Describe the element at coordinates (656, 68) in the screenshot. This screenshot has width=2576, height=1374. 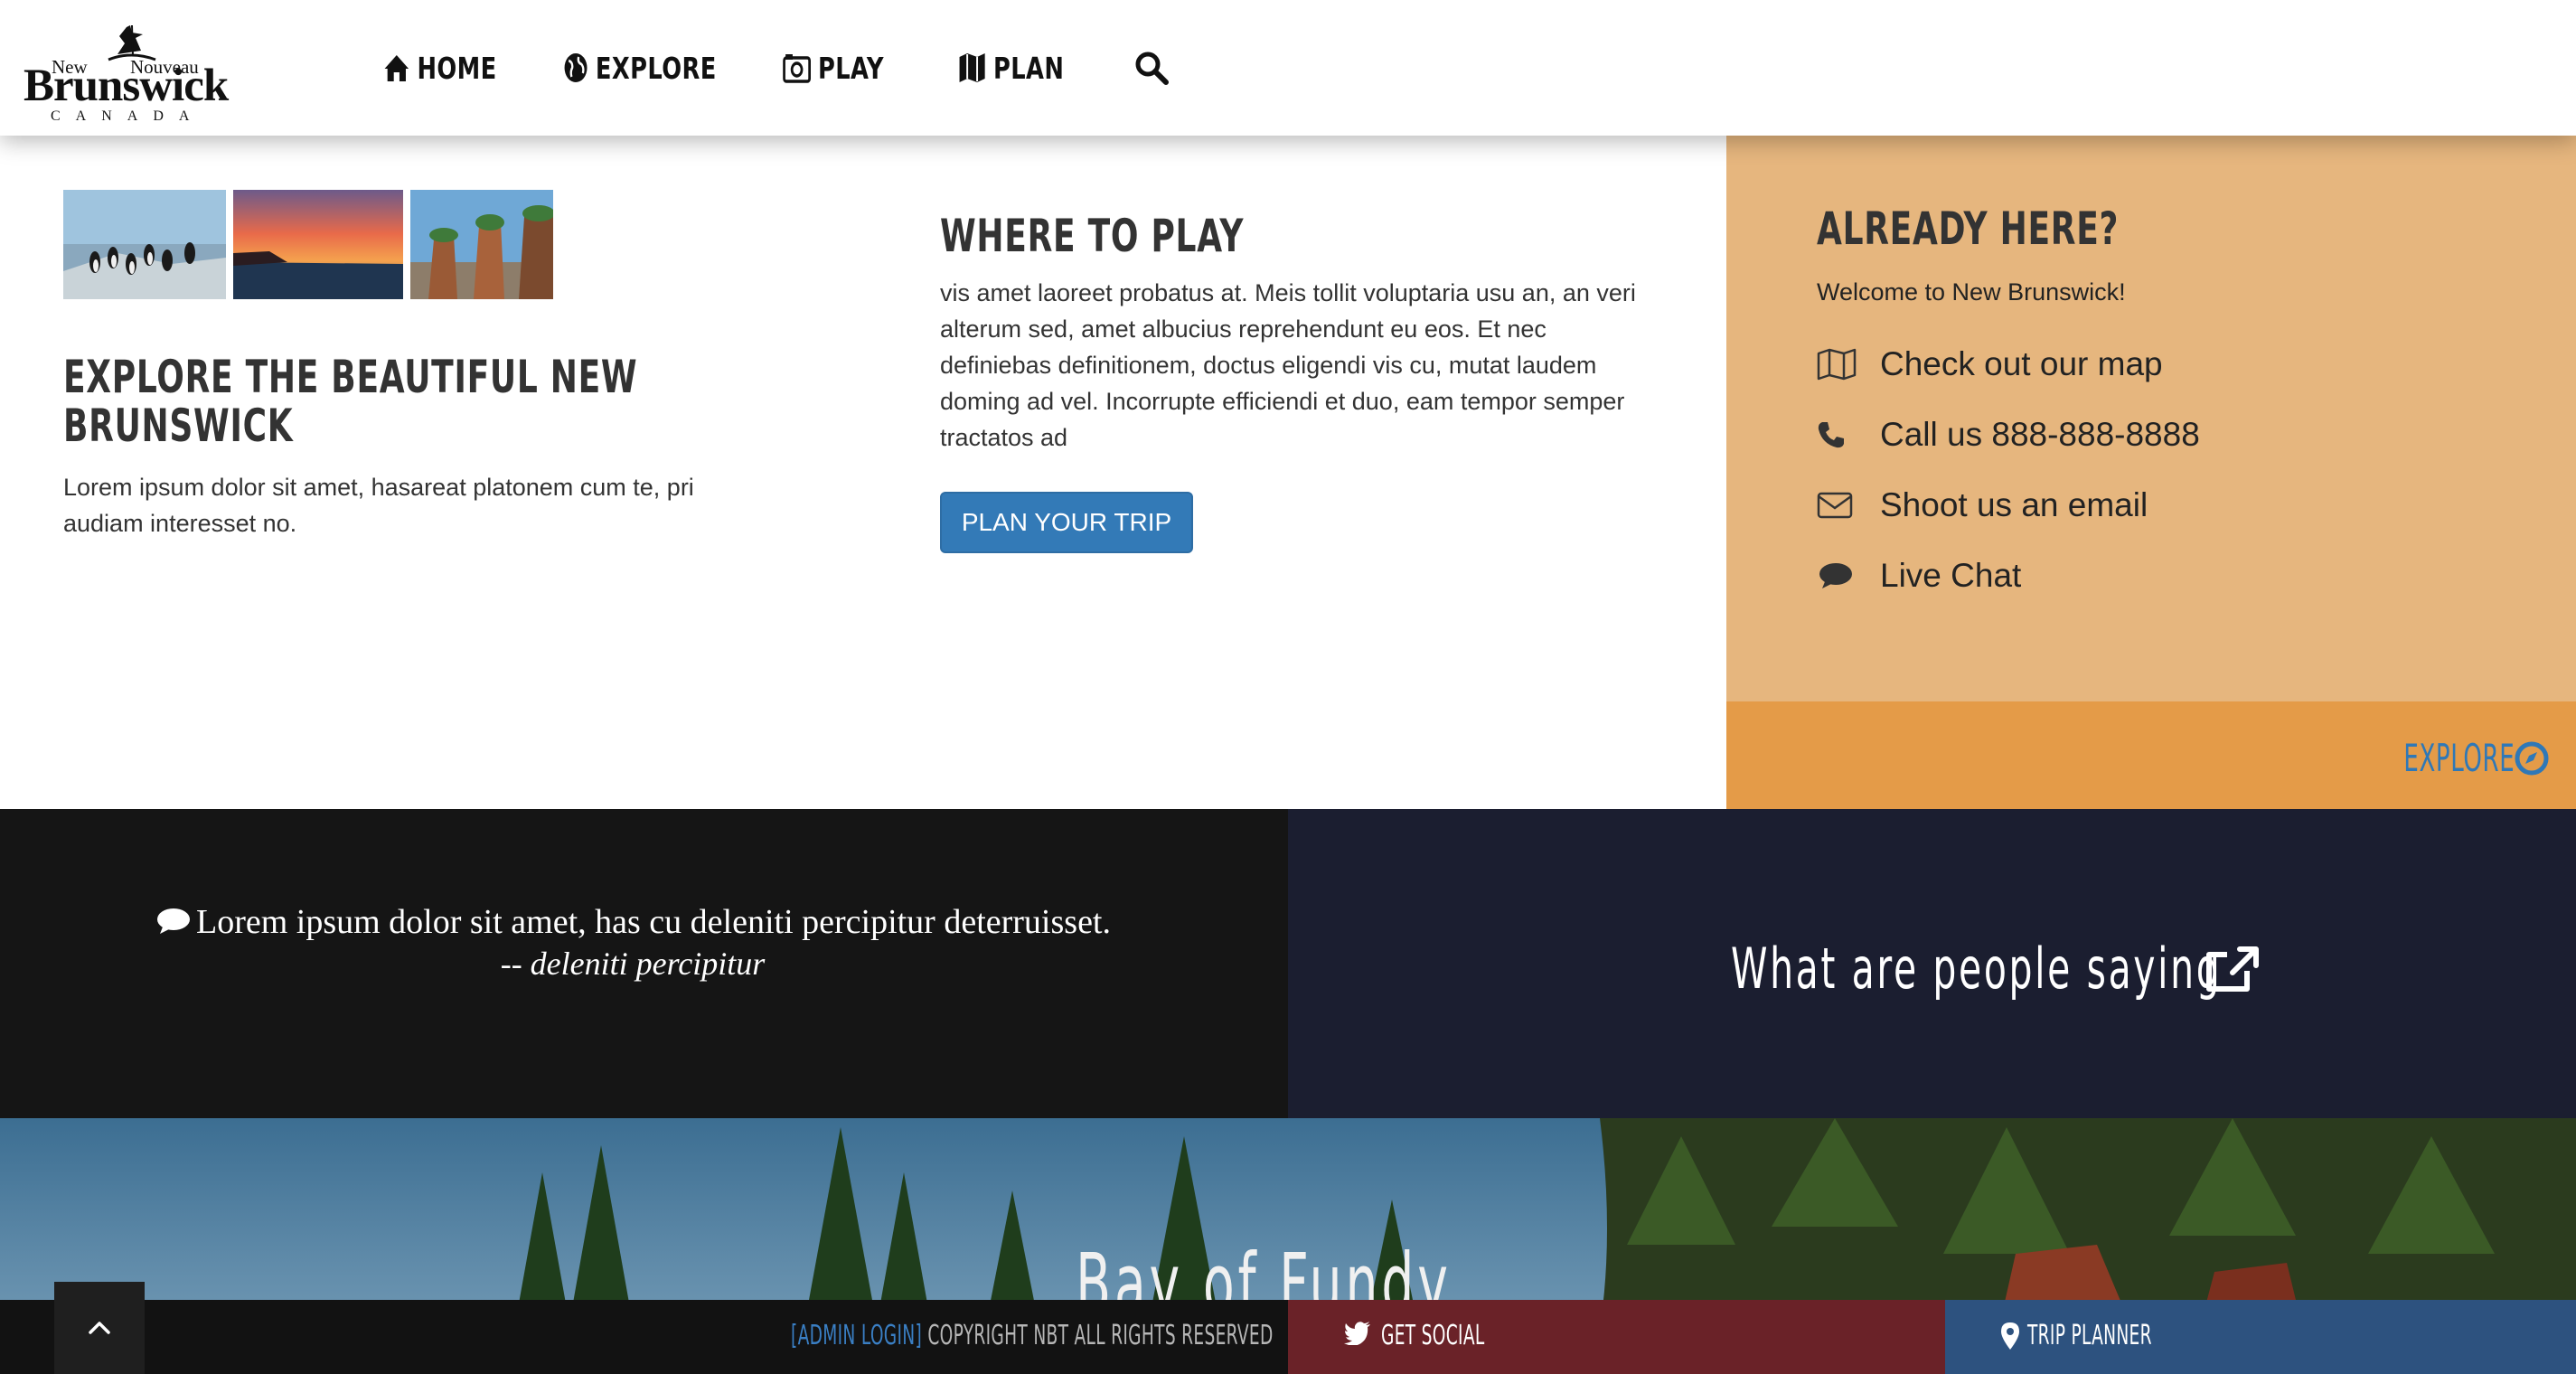
I see `nav-explore-label: EXPLORE` at that location.